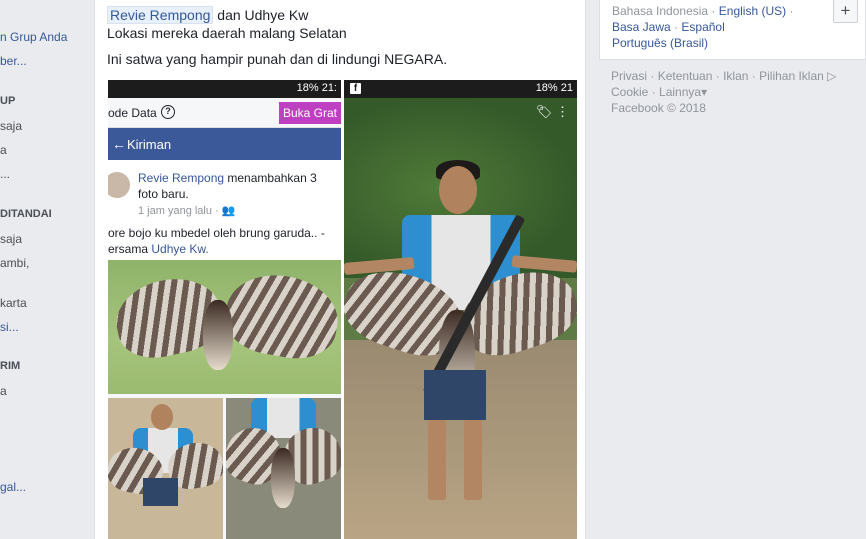  Describe the element at coordinates (224, 89) in the screenshot. I see `phone-status-bar: 18% 21:` at that location.